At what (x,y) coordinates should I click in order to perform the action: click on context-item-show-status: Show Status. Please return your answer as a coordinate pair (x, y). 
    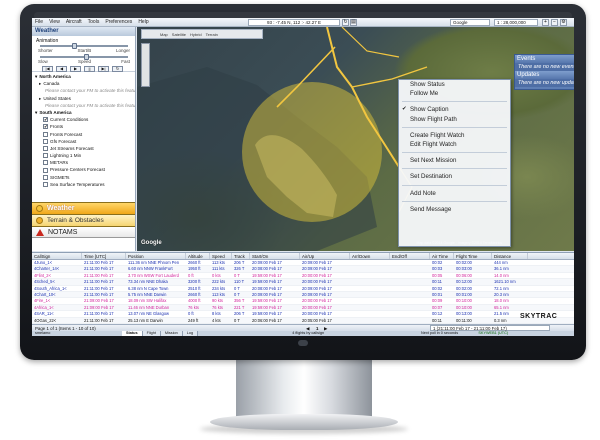
    Looking at the image, I should click on (454, 84).